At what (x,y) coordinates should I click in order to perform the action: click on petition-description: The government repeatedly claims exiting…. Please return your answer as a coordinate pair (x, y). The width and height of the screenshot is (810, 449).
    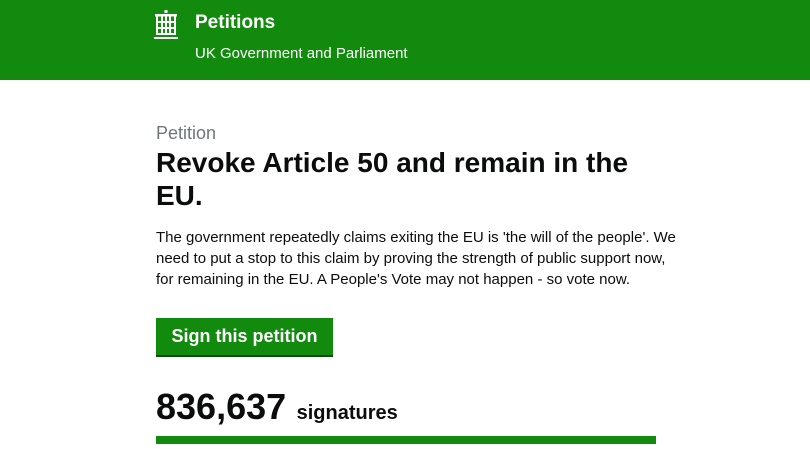
    Looking at the image, I should click on (416, 258).